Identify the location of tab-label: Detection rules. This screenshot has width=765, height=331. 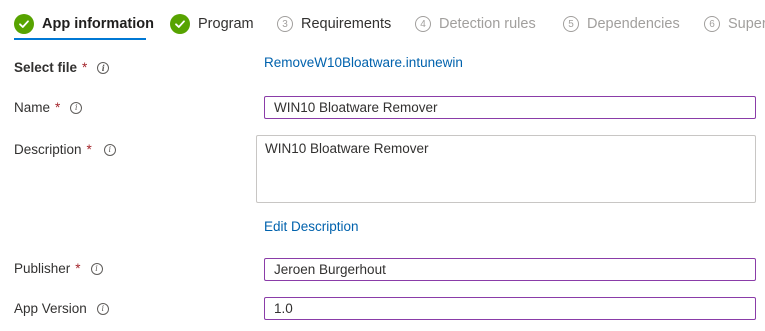
(487, 24).